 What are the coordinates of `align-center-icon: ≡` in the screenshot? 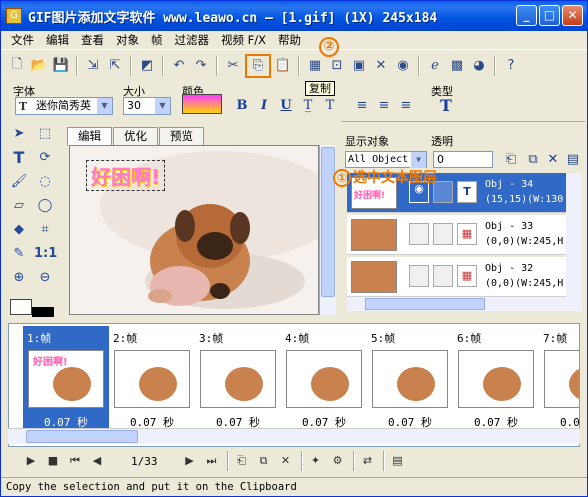 It's located at (384, 106).